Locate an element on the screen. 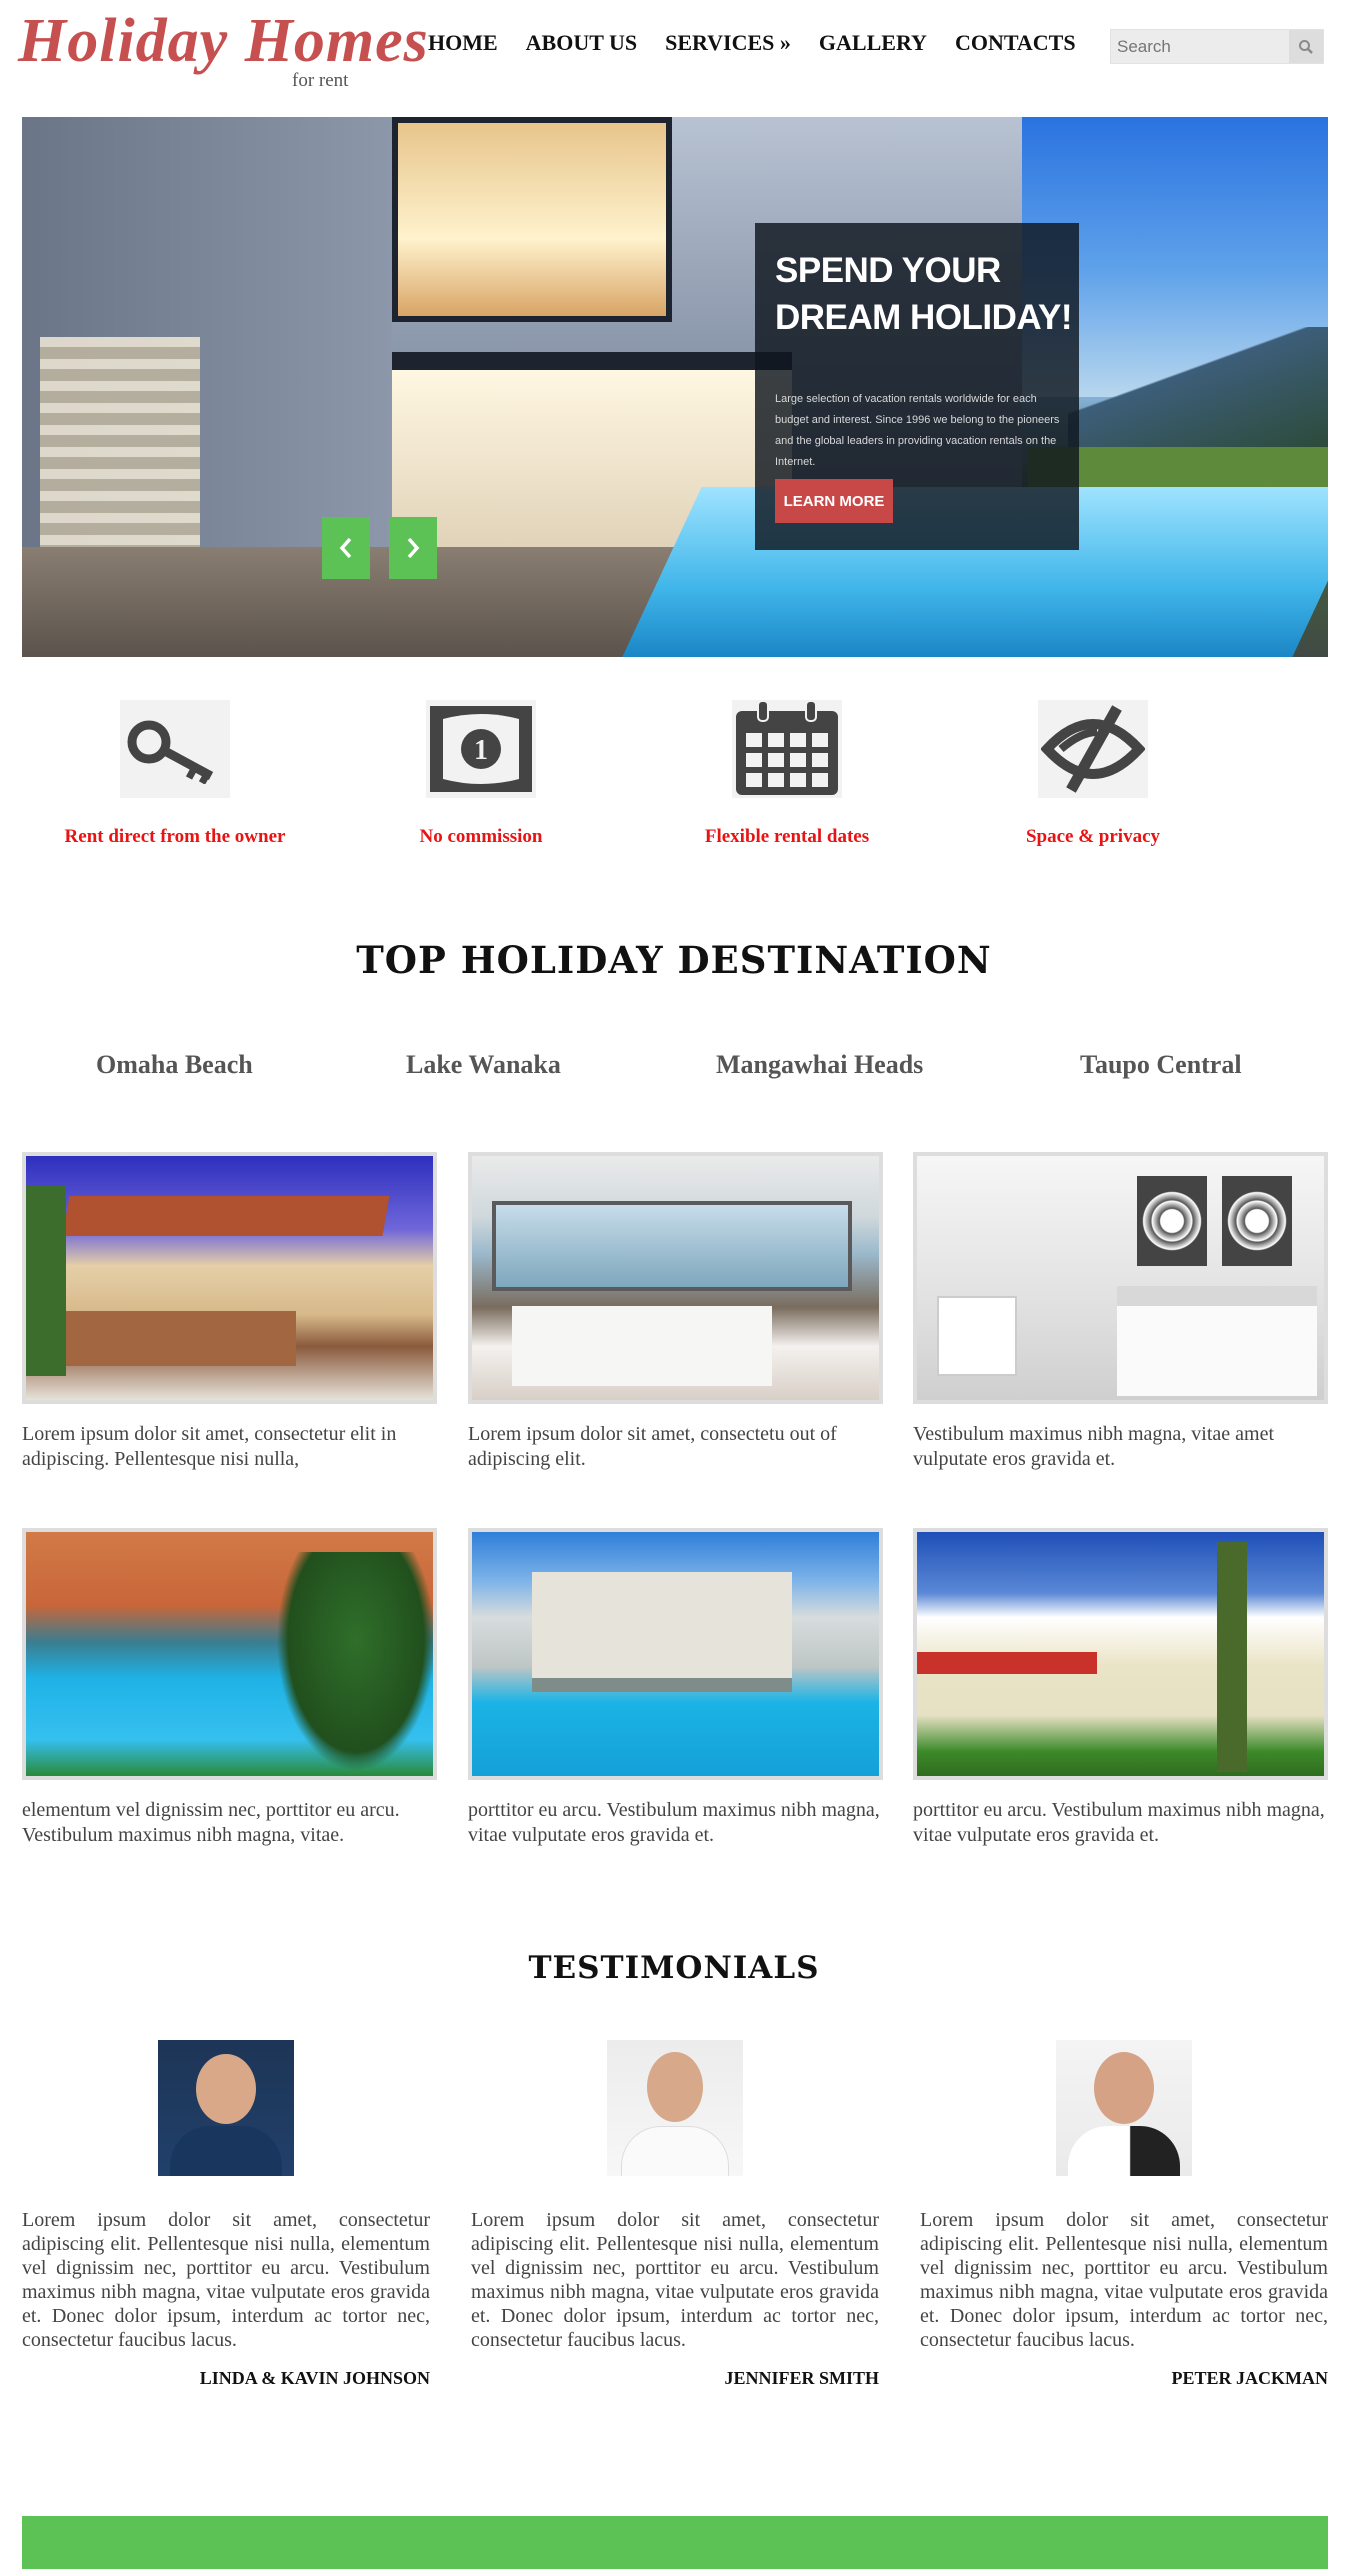 This screenshot has width=1348, height=2569. svg-text: 1 is located at coordinates (481, 750).